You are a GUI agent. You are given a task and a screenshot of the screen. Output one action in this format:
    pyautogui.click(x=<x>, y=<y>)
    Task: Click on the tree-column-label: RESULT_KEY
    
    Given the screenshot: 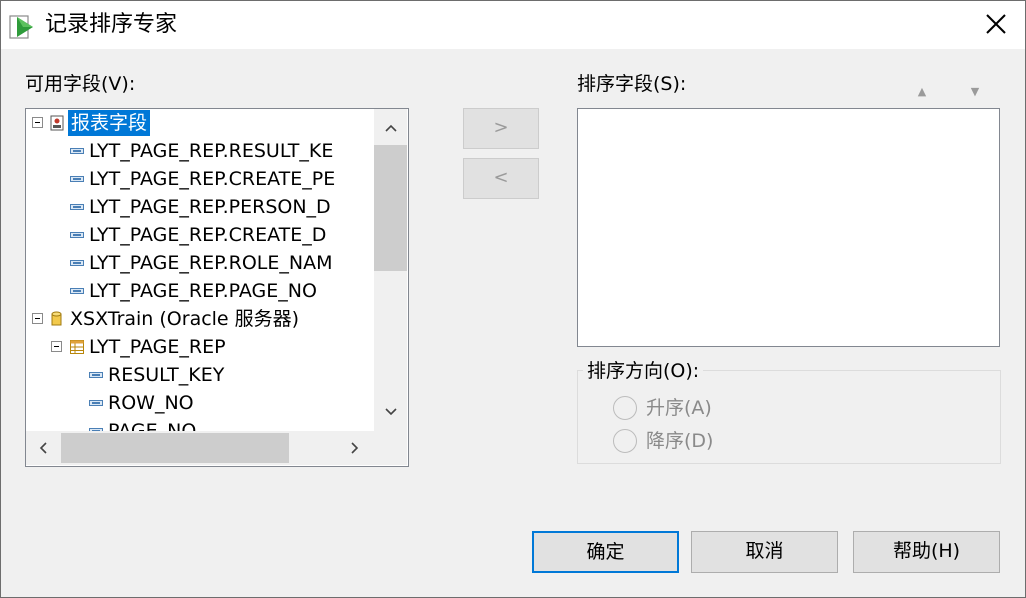 What is the action you would take?
    pyautogui.click(x=166, y=375)
    